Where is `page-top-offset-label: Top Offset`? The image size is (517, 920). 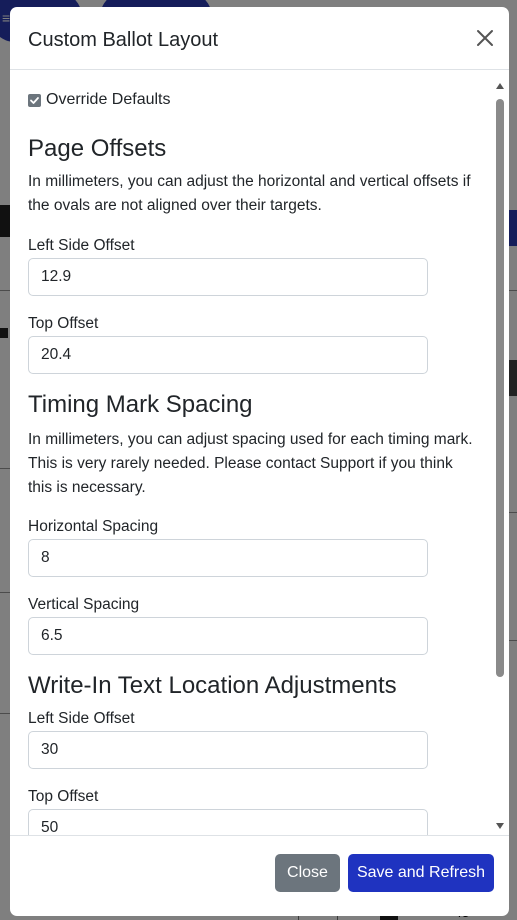 page-top-offset-label: Top Offset is located at coordinates (63, 323).